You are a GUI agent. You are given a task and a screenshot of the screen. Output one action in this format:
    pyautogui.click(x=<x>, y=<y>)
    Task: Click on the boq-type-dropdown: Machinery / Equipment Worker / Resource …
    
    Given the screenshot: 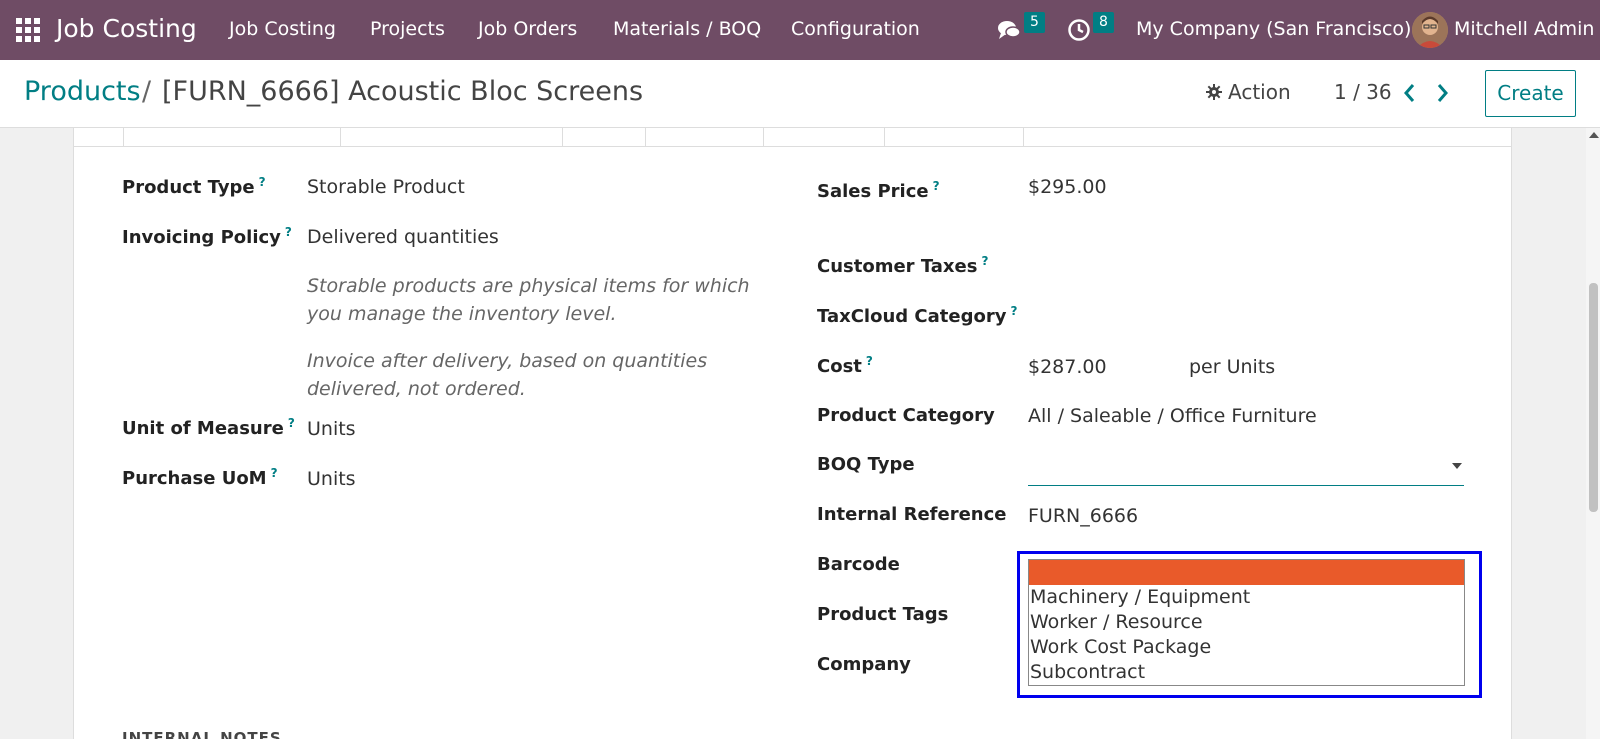 What is the action you would take?
    pyautogui.click(x=1246, y=622)
    